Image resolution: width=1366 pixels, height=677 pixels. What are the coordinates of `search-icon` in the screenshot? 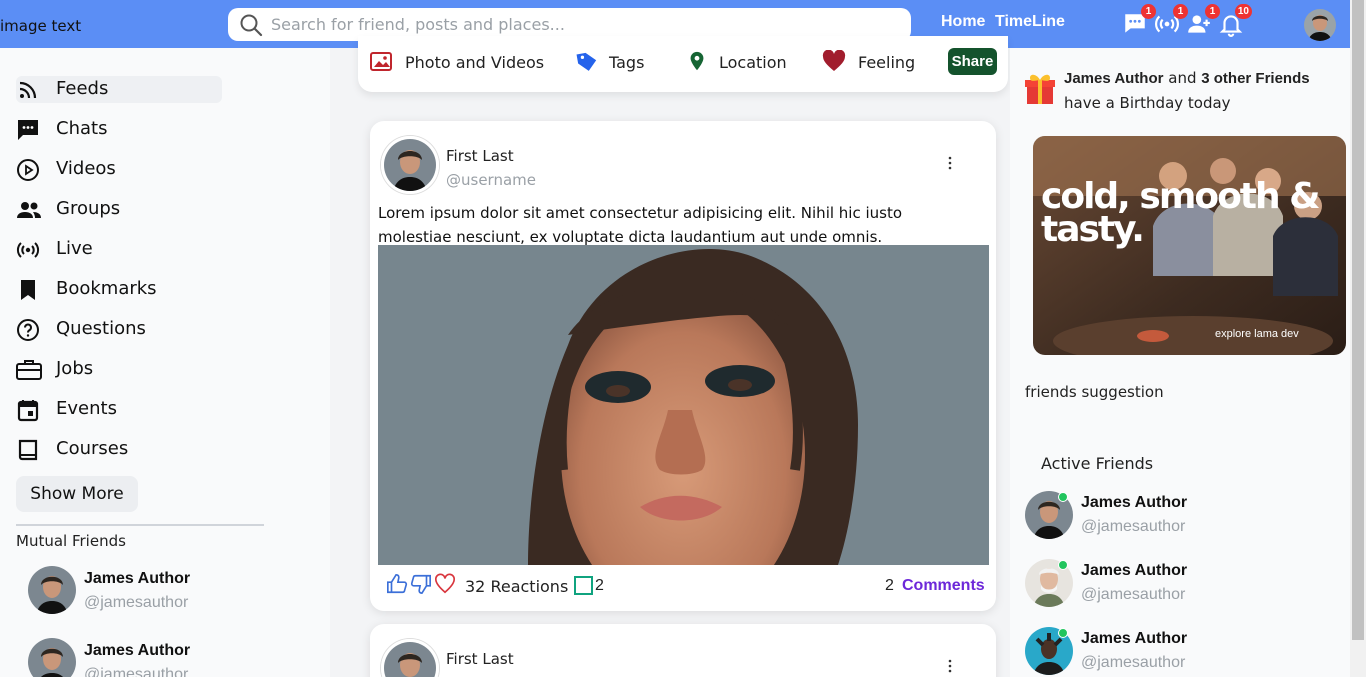 It's located at (251, 25).